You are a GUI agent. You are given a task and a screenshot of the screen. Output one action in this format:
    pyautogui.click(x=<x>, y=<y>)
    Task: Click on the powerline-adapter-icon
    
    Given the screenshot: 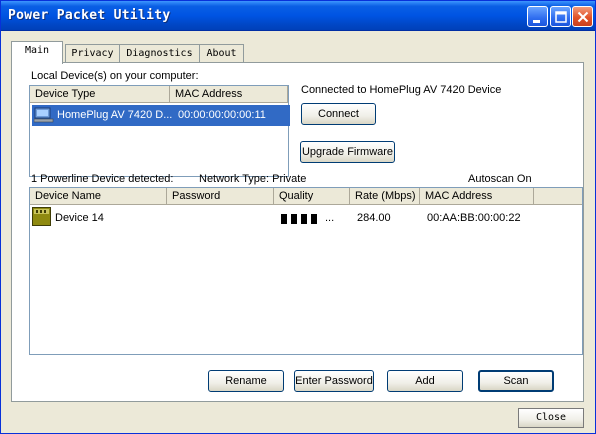 What is the action you would take?
    pyautogui.click(x=41, y=216)
    